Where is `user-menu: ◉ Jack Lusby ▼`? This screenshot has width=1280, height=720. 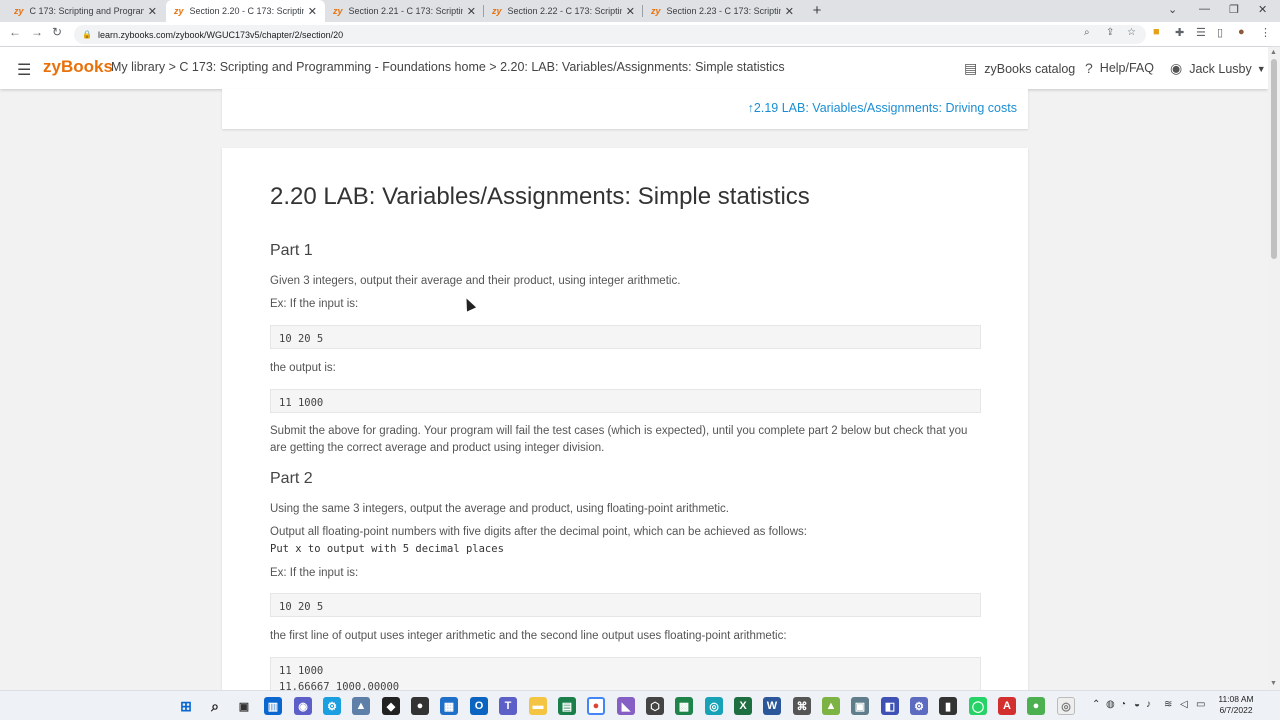 user-menu: ◉ Jack Lusby ▼ is located at coordinates (1218, 68).